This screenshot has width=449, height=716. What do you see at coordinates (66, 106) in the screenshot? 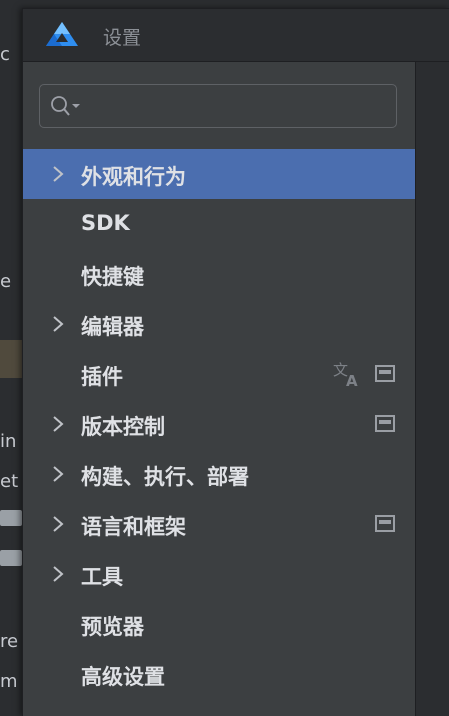
I see `search-icon` at bounding box center [66, 106].